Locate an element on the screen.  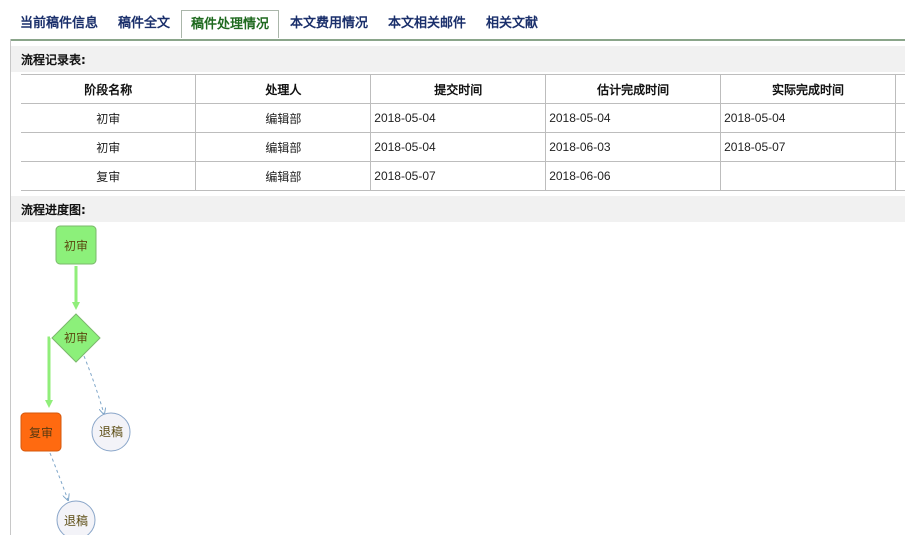
cell-submit-time: 2018-05-07 is located at coordinates (458, 176).